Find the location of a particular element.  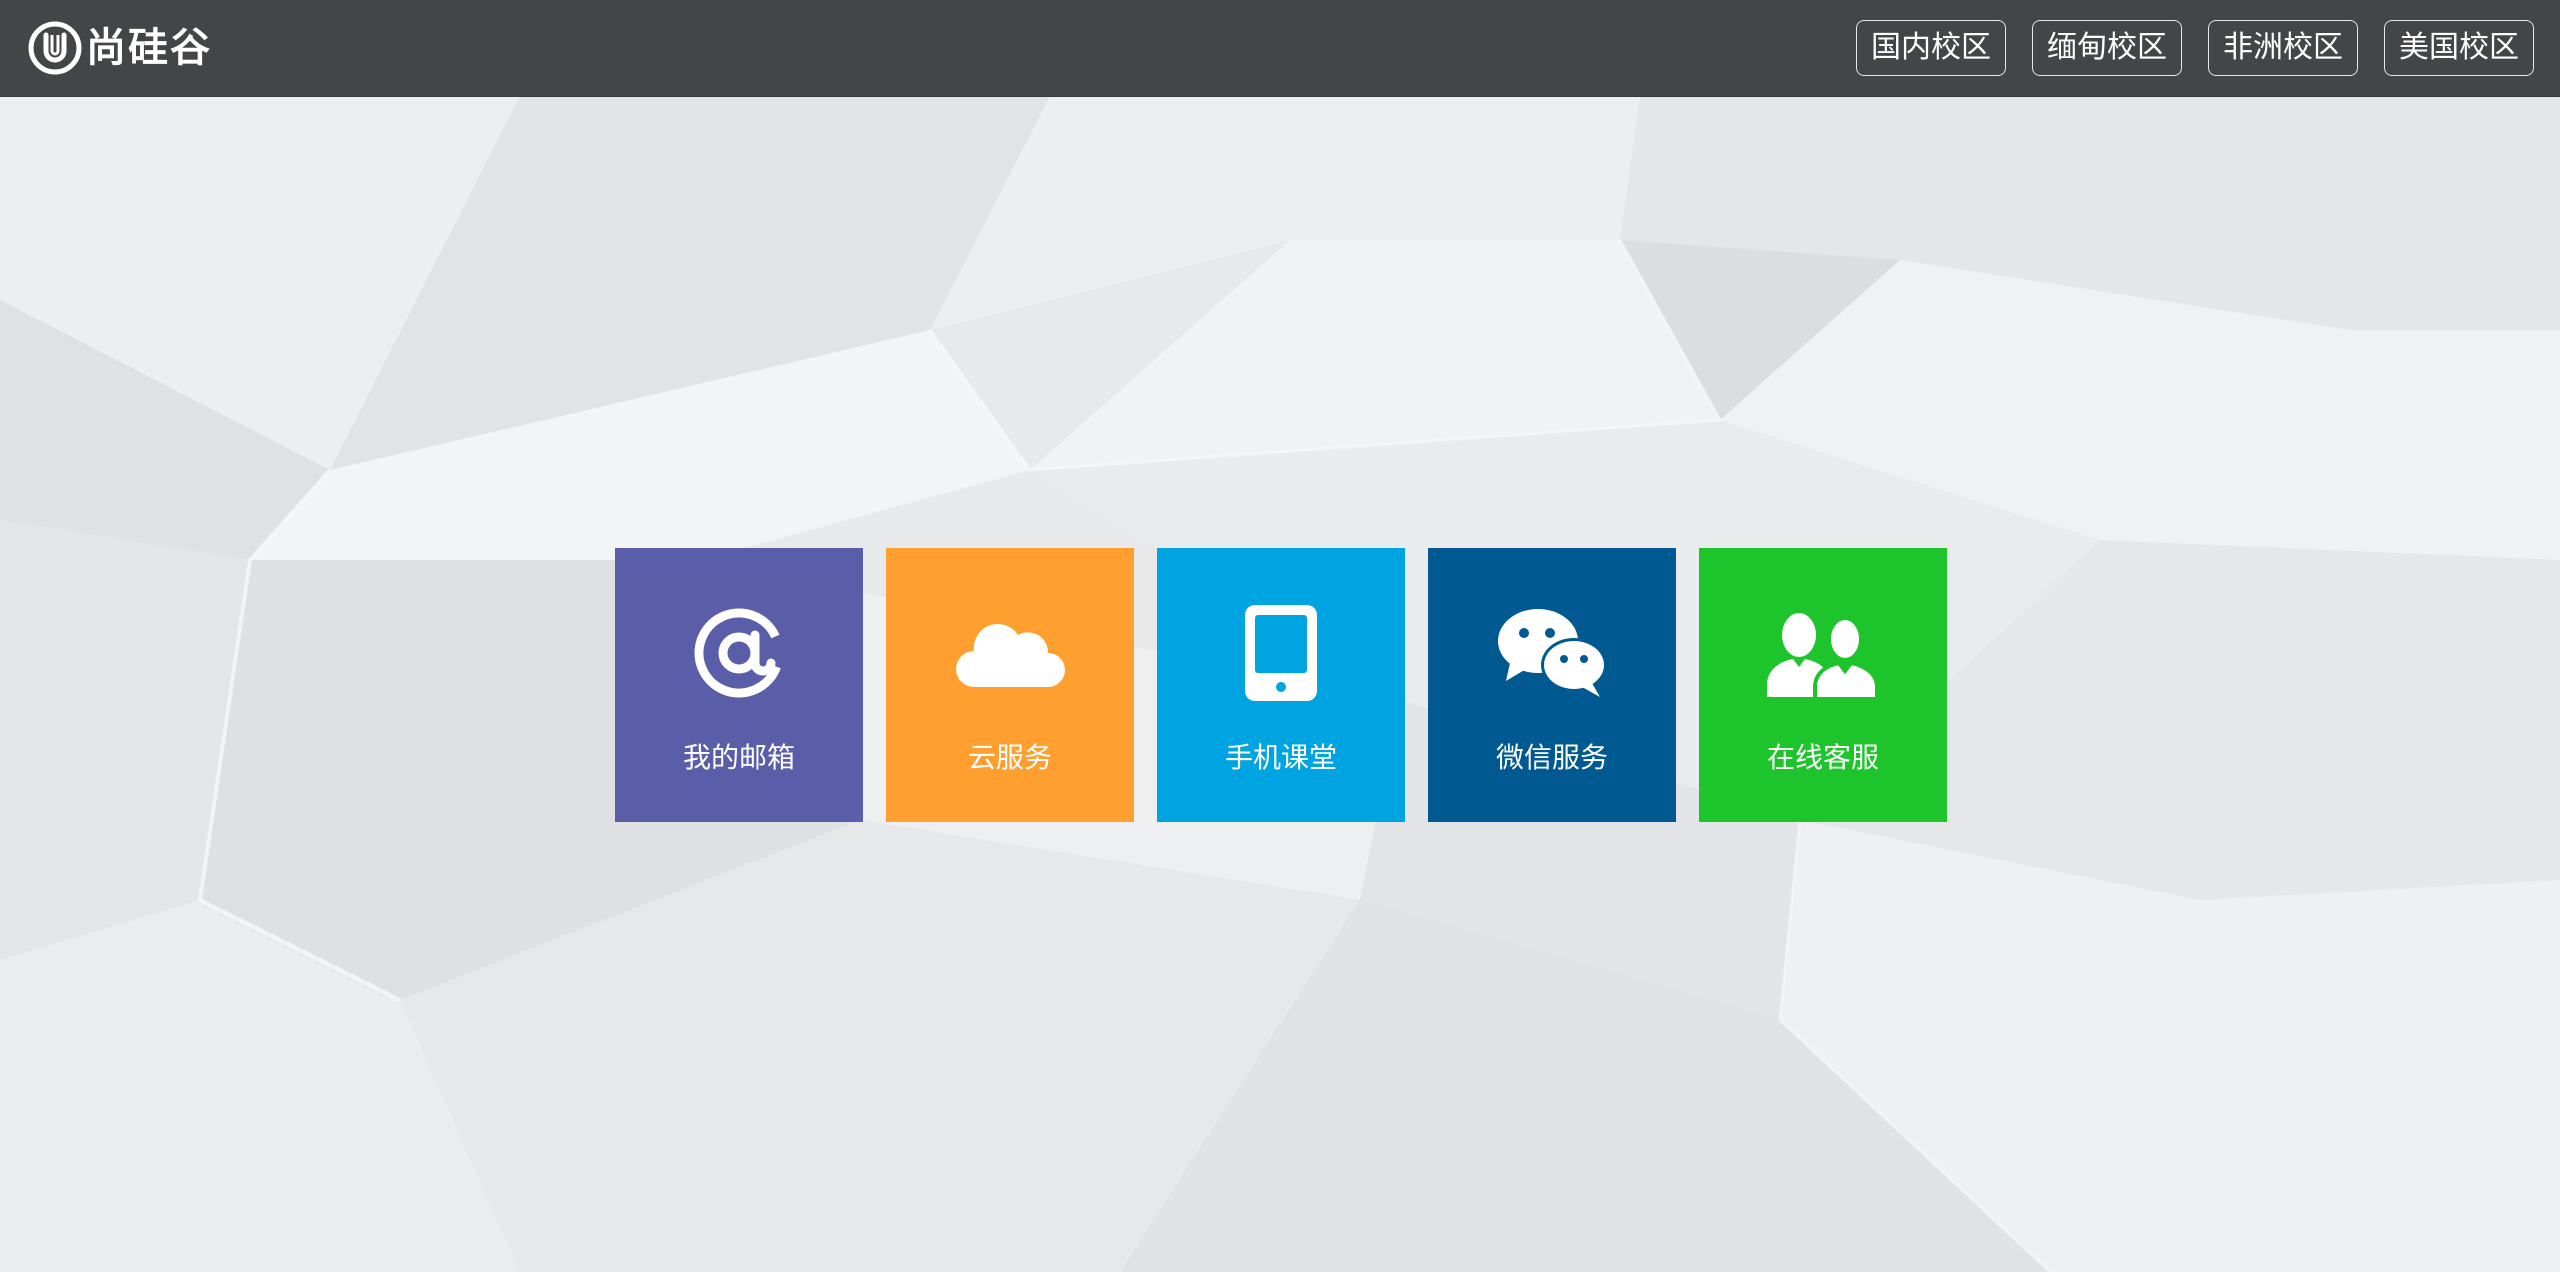

tile-online-support: 在线客服 is located at coordinates (1823, 685).